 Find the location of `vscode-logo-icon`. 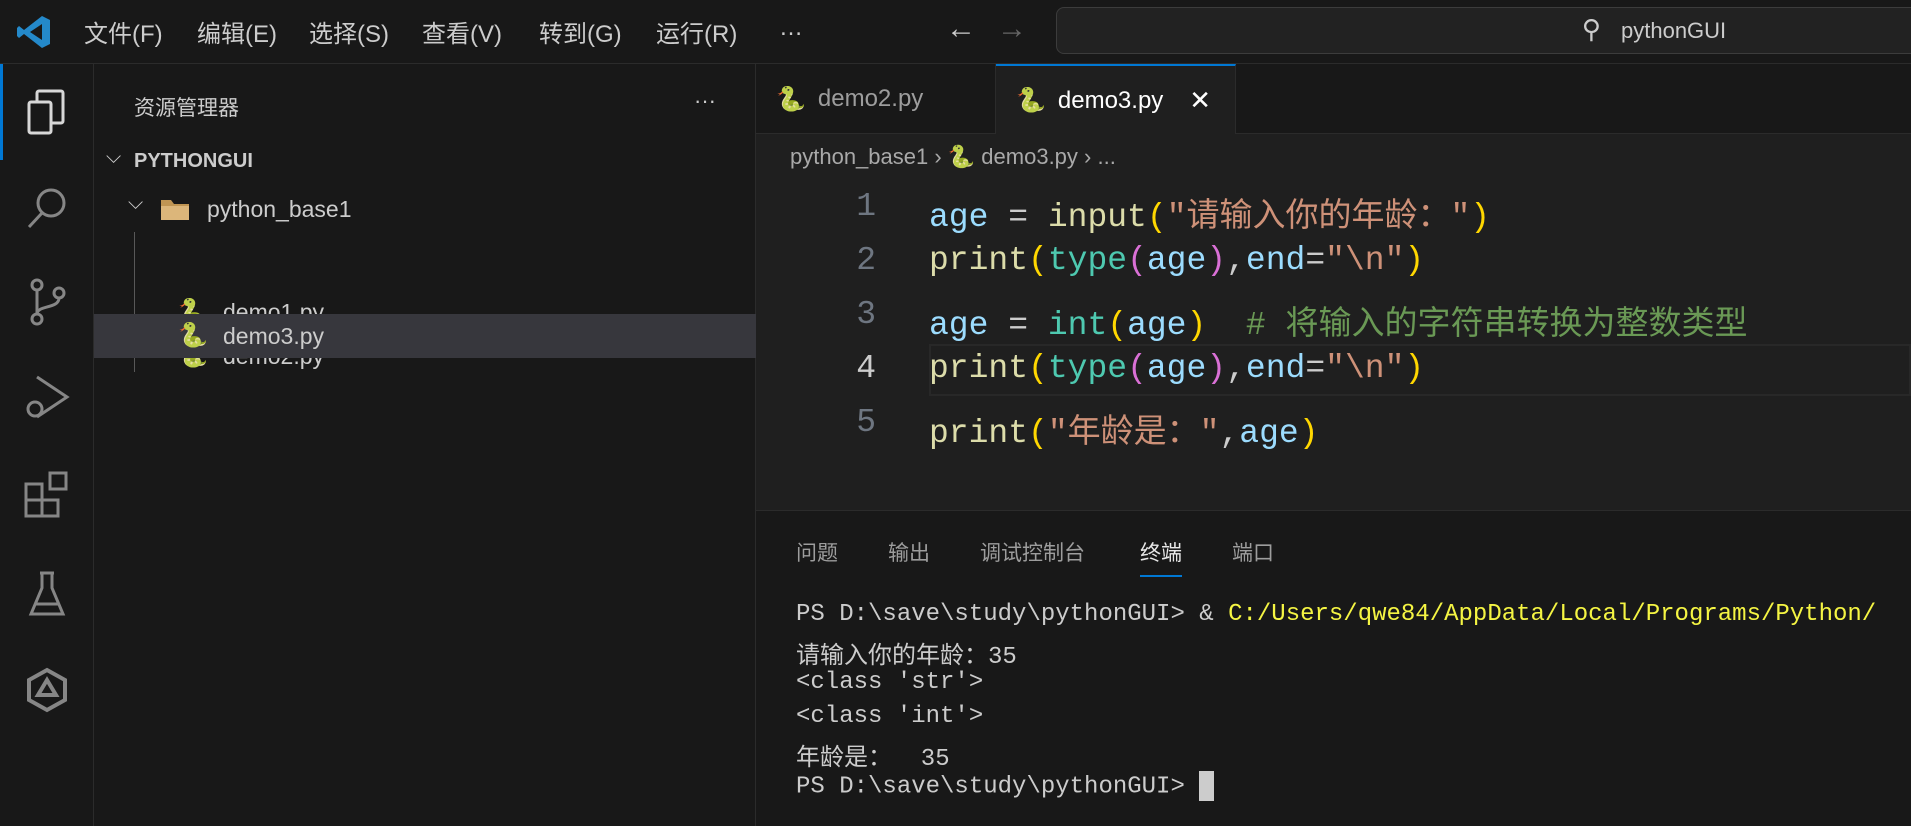

vscode-logo-icon is located at coordinates (33, 32).